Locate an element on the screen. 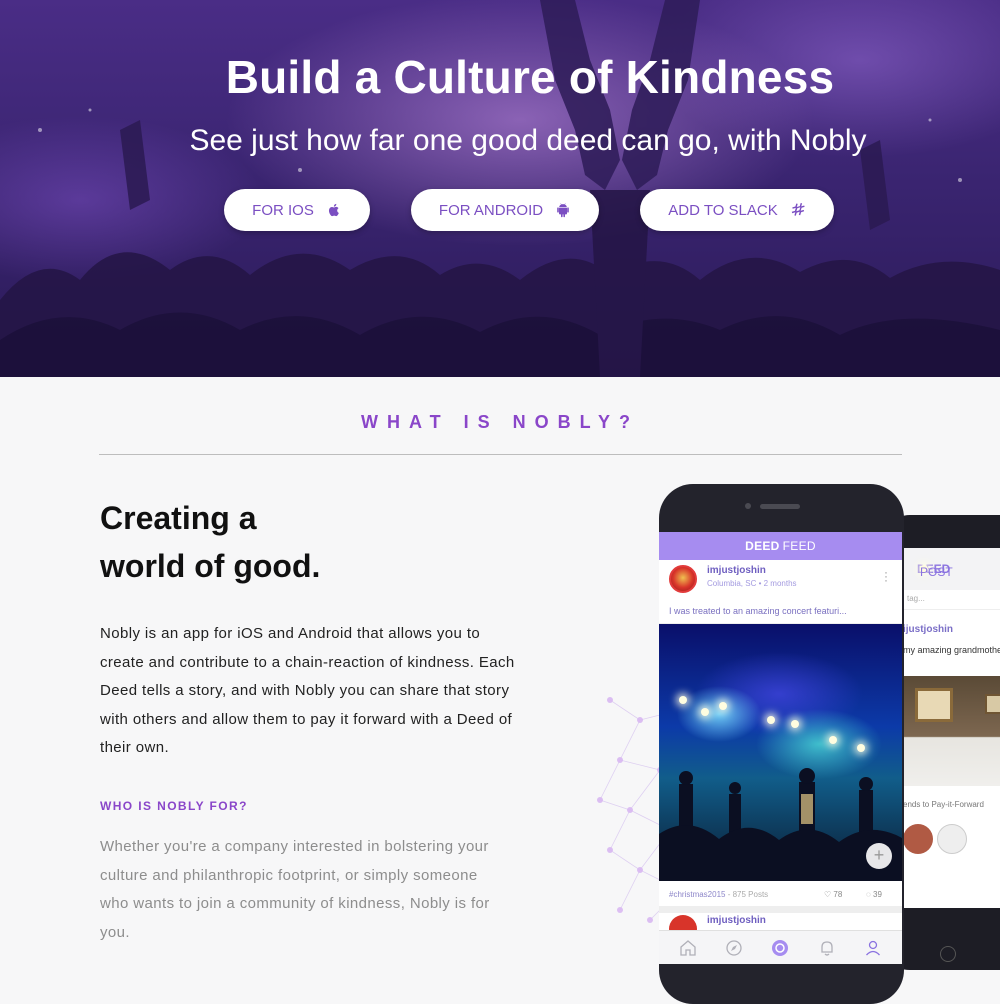 Image resolution: width=1000 pixels, height=1004 pixels. post-header: imjustjoshin Columbia, SC • 2 months · · · is located at coordinates (780, 579).